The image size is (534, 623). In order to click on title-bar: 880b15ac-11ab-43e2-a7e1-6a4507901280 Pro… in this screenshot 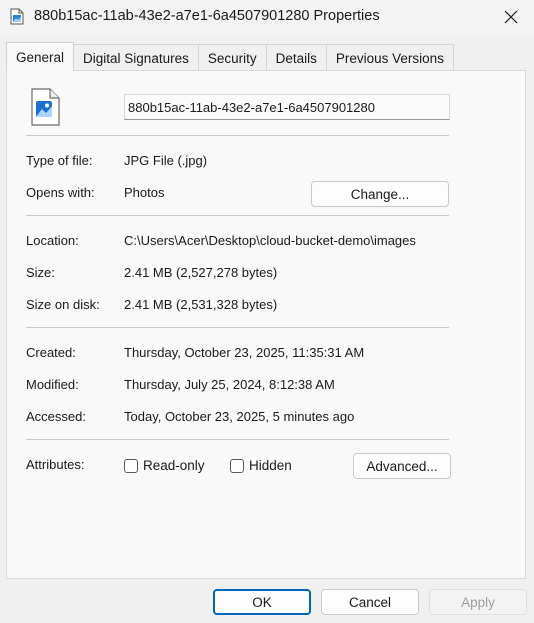, I will do `click(267, 17)`.